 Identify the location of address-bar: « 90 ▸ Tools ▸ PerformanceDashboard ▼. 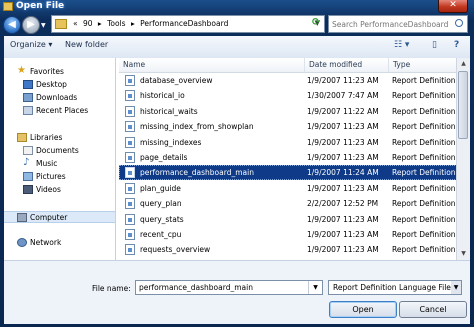
(188, 24).